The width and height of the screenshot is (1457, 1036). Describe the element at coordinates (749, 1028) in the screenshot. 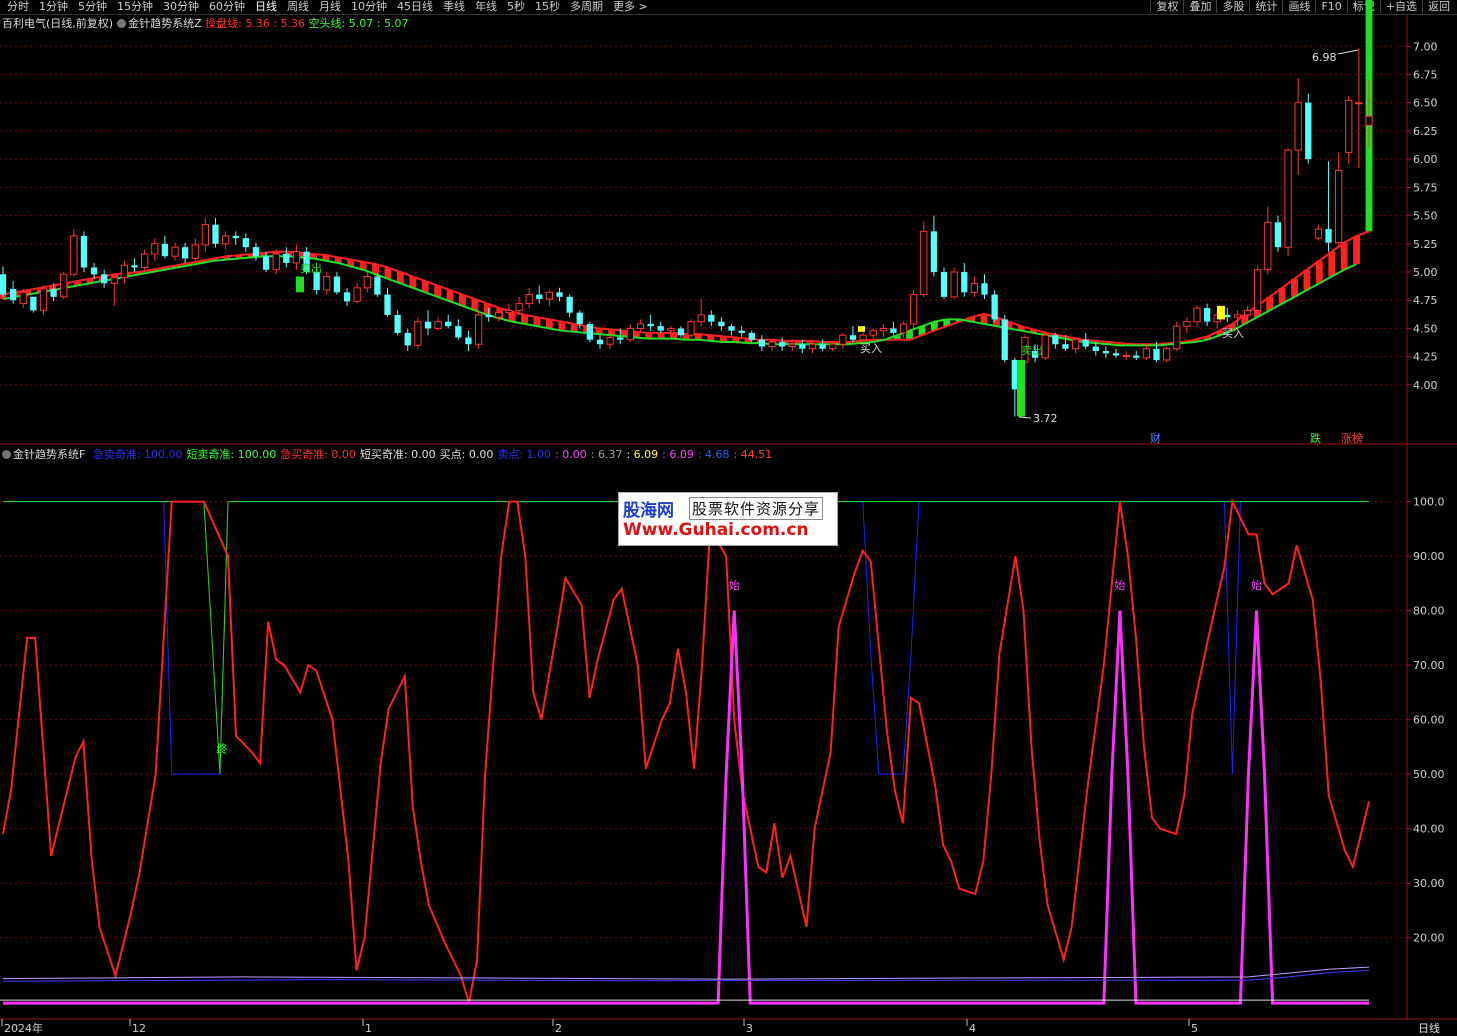

I see `x-tick-label-4: 3` at that location.